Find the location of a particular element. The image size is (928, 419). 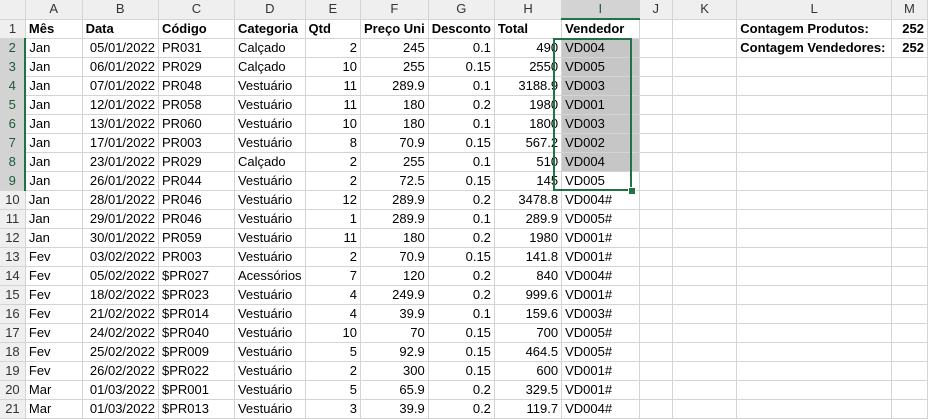

cell-f18: 92.9 is located at coordinates (394, 352).